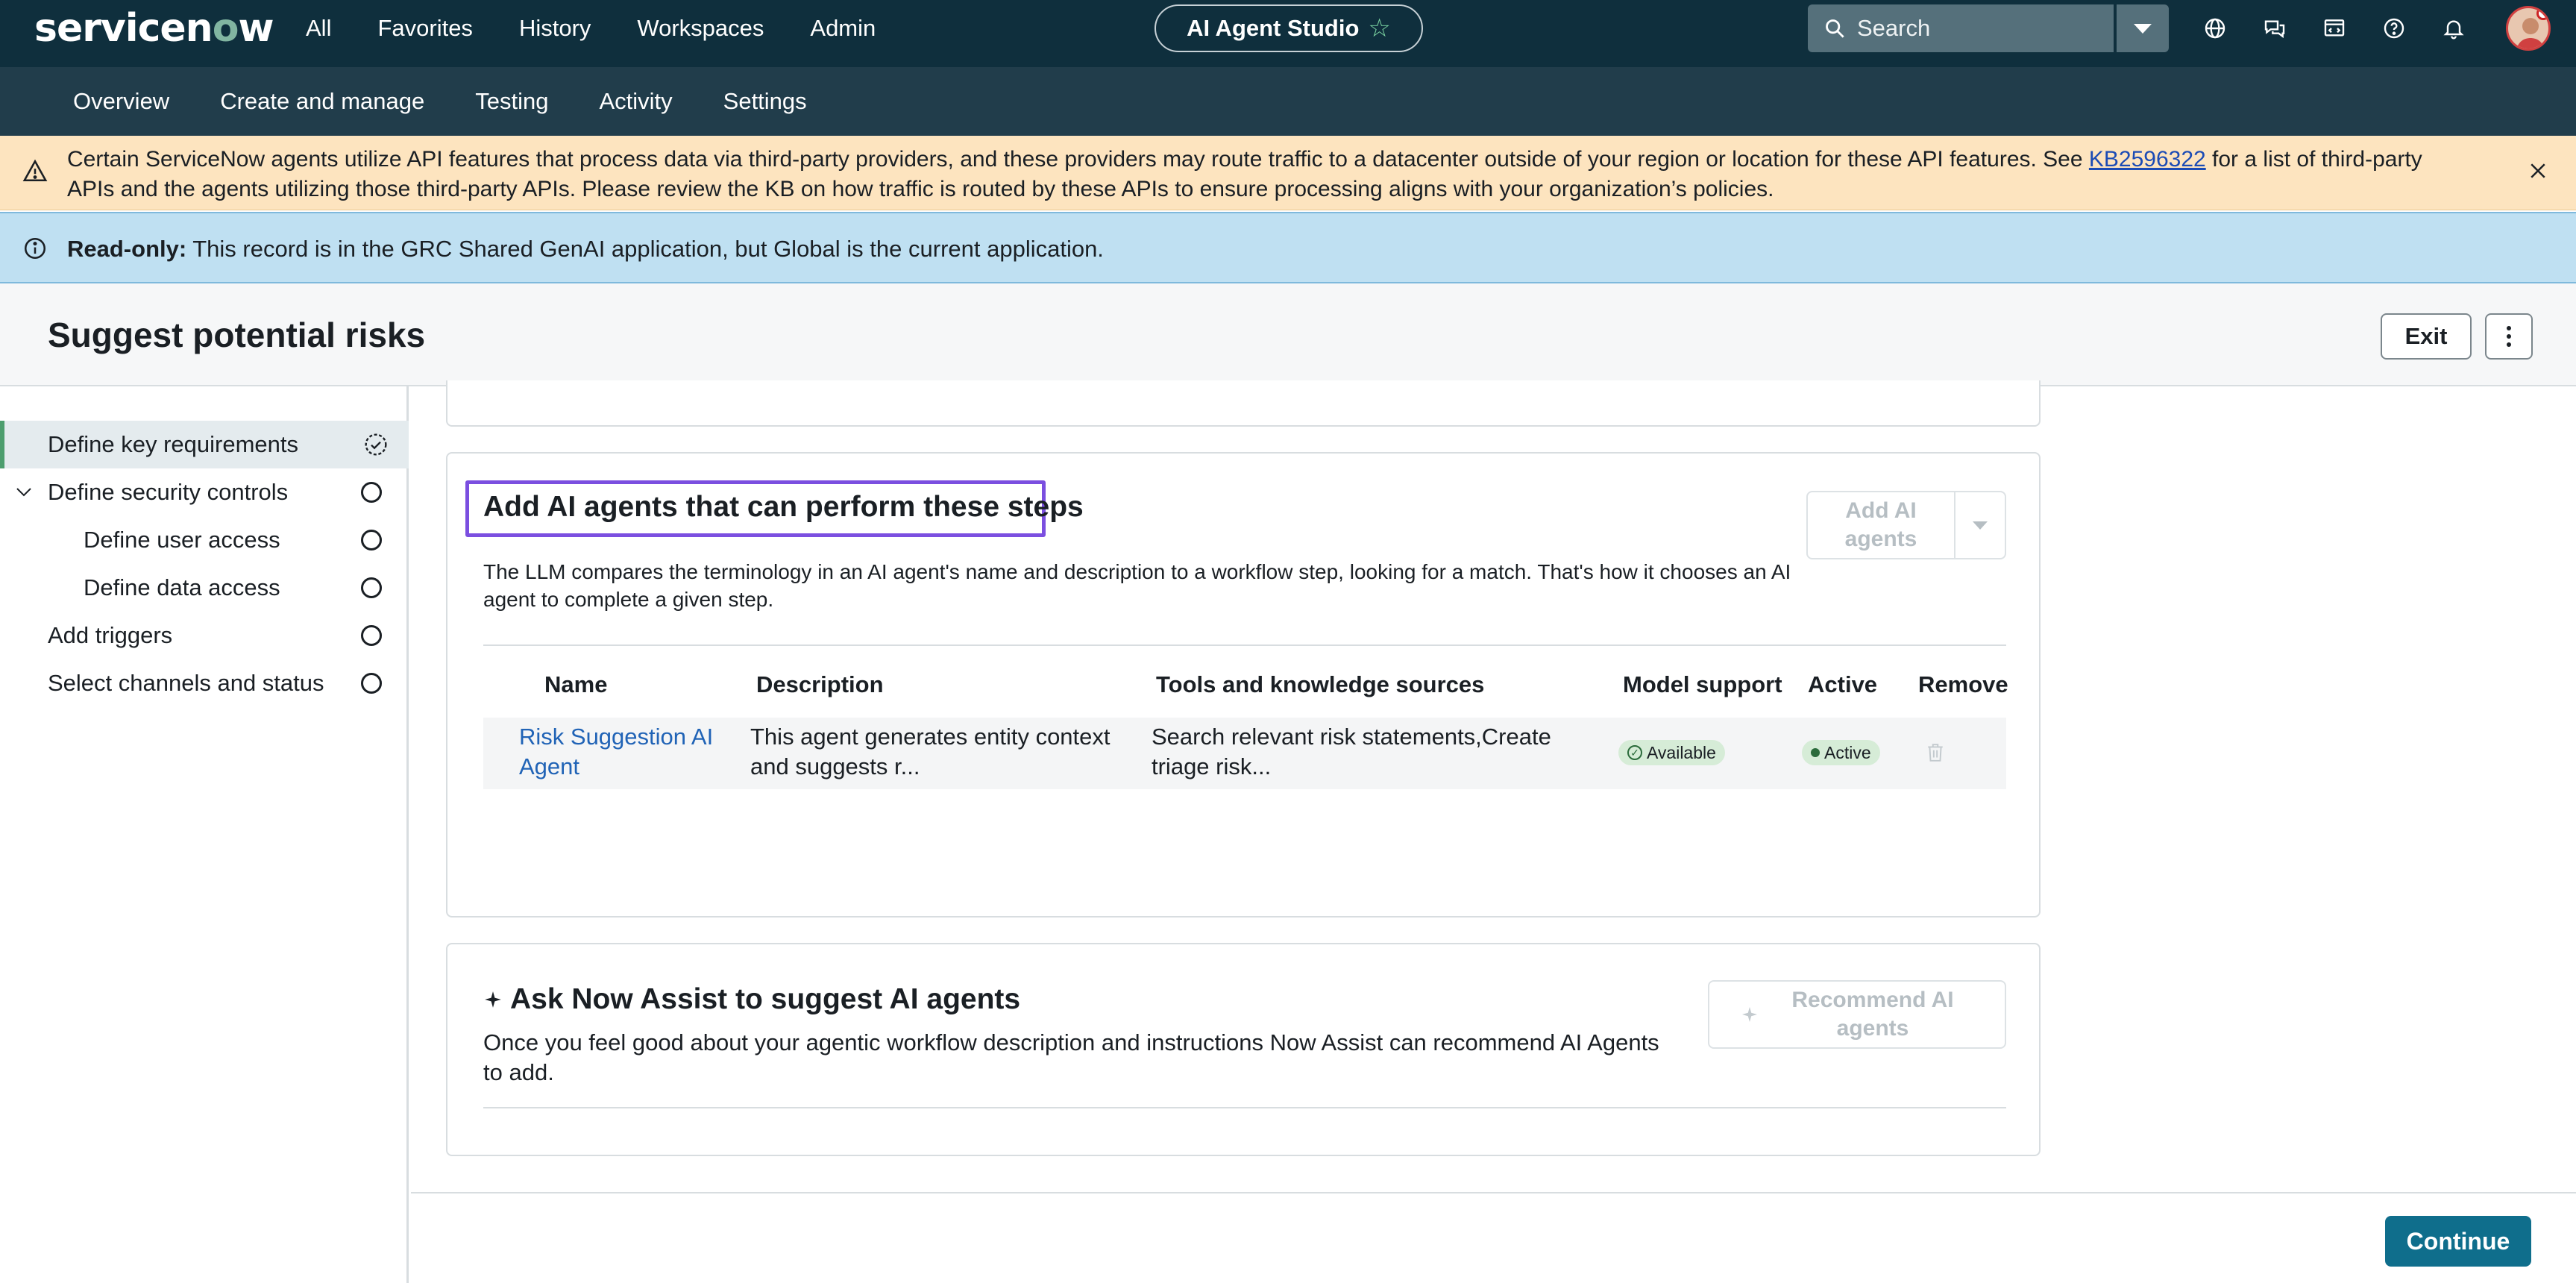  I want to click on step-define-data-access: Define data access, so click(205, 588).